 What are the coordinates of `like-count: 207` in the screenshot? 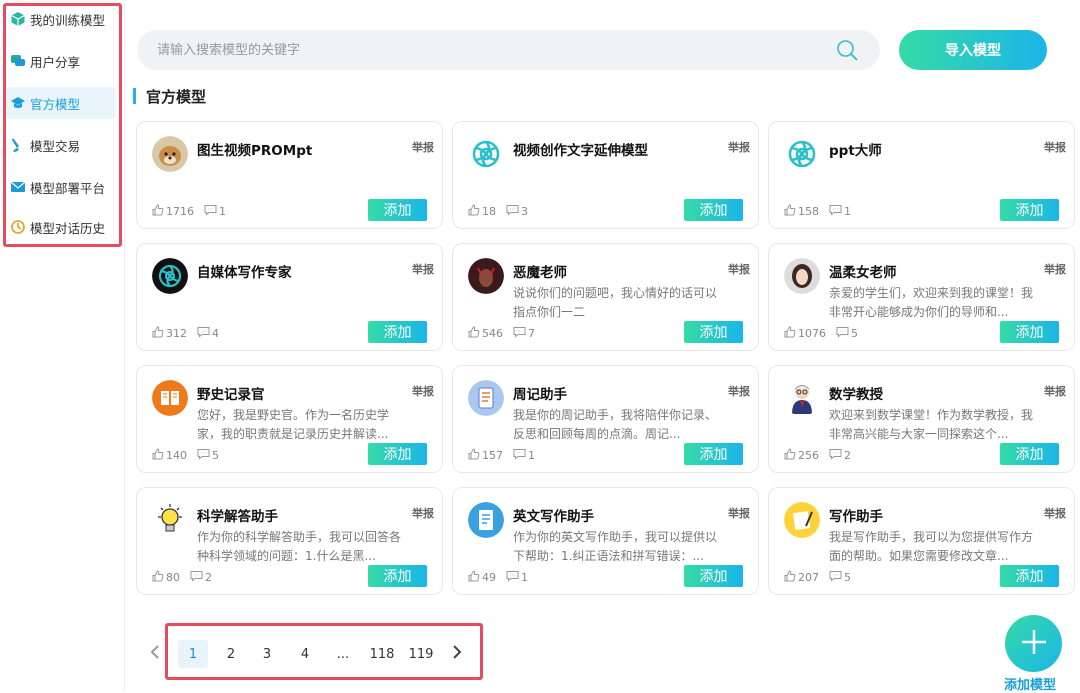 It's located at (801, 577).